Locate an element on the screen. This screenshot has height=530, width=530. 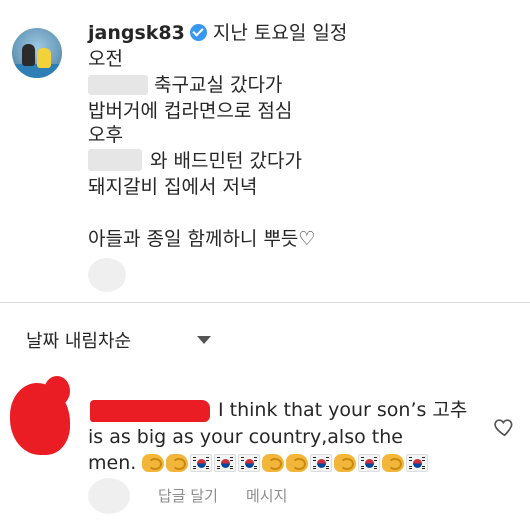
reply-button: 답글 달기 is located at coordinates (188, 495).